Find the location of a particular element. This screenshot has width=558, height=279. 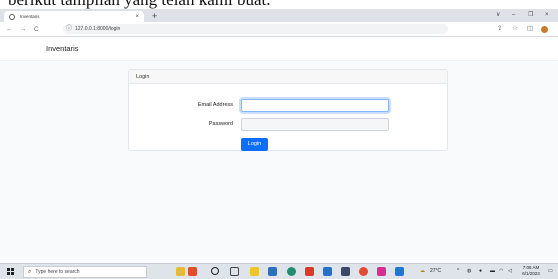

share-icon: ⇪ is located at coordinates (499, 29).